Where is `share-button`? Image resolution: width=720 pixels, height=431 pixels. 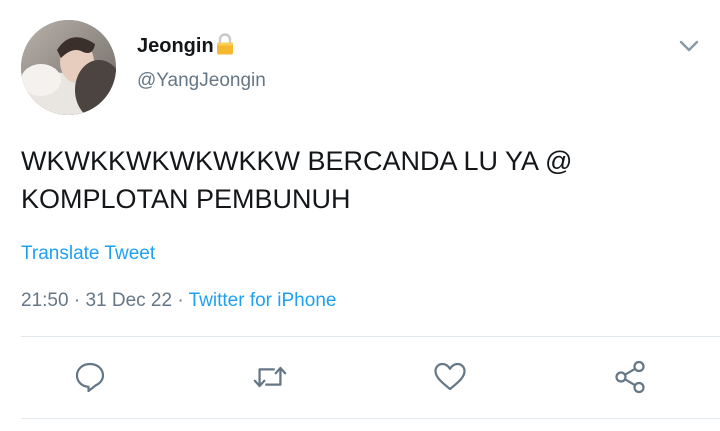
share-button is located at coordinates (630, 377).